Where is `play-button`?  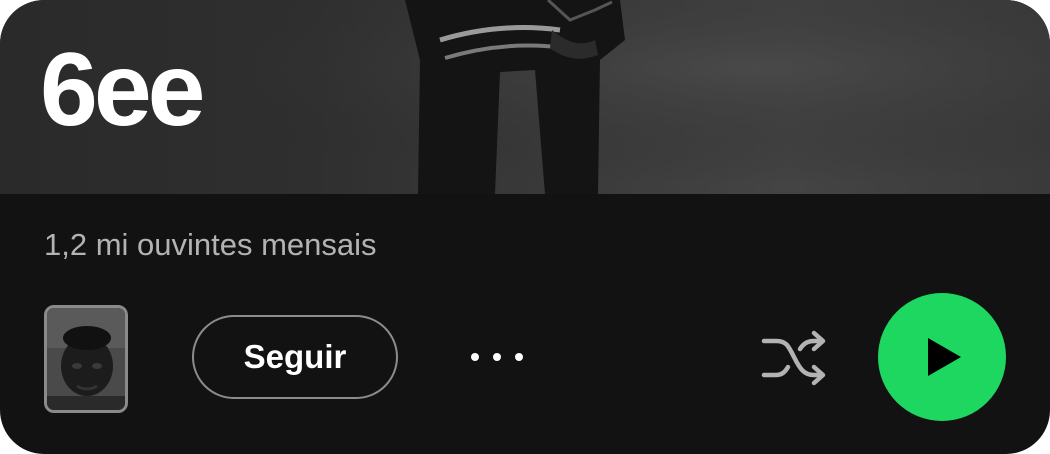 play-button is located at coordinates (942, 357).